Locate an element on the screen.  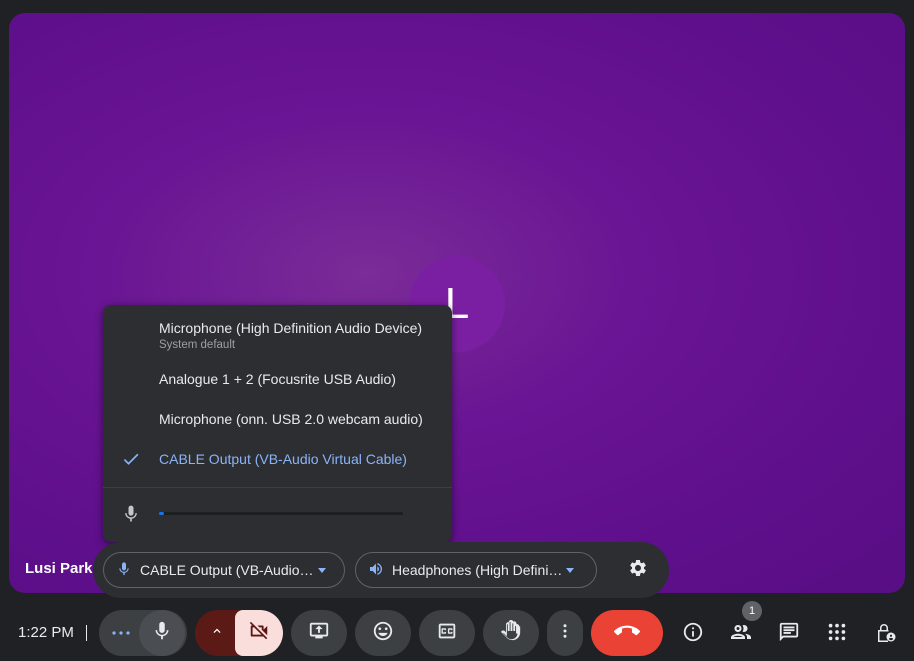
meeting-time: 1:22 PM is located at coordinates (46, 632).